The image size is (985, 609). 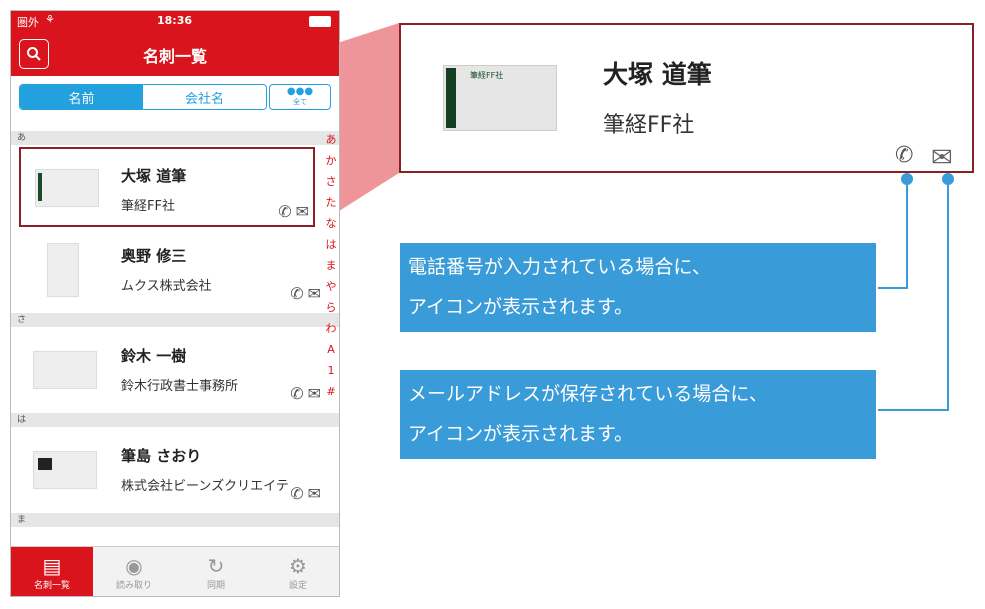 What do you see at coordinates (331, 286) in the screenshot?
I see `index-entry: や` at bounding box center [331, 286].